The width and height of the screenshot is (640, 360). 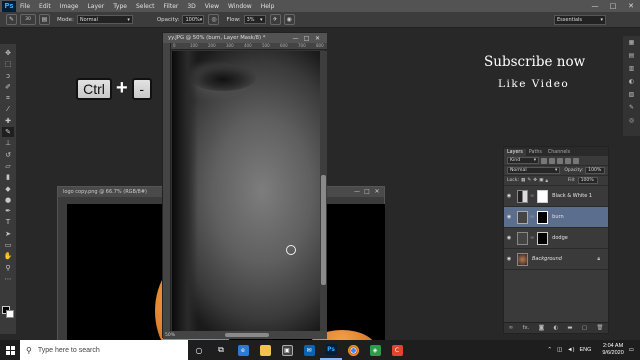 I want to click on layer-row: ◉ ∞ dodge, so click(x=556, y=238).